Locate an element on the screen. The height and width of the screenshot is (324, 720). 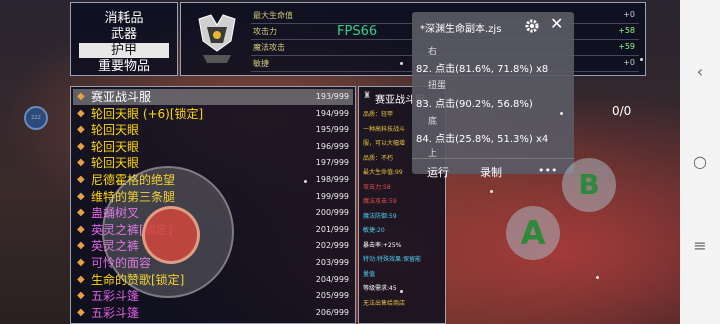
category-weapons: 武器 is located at coordinates (124, 34).